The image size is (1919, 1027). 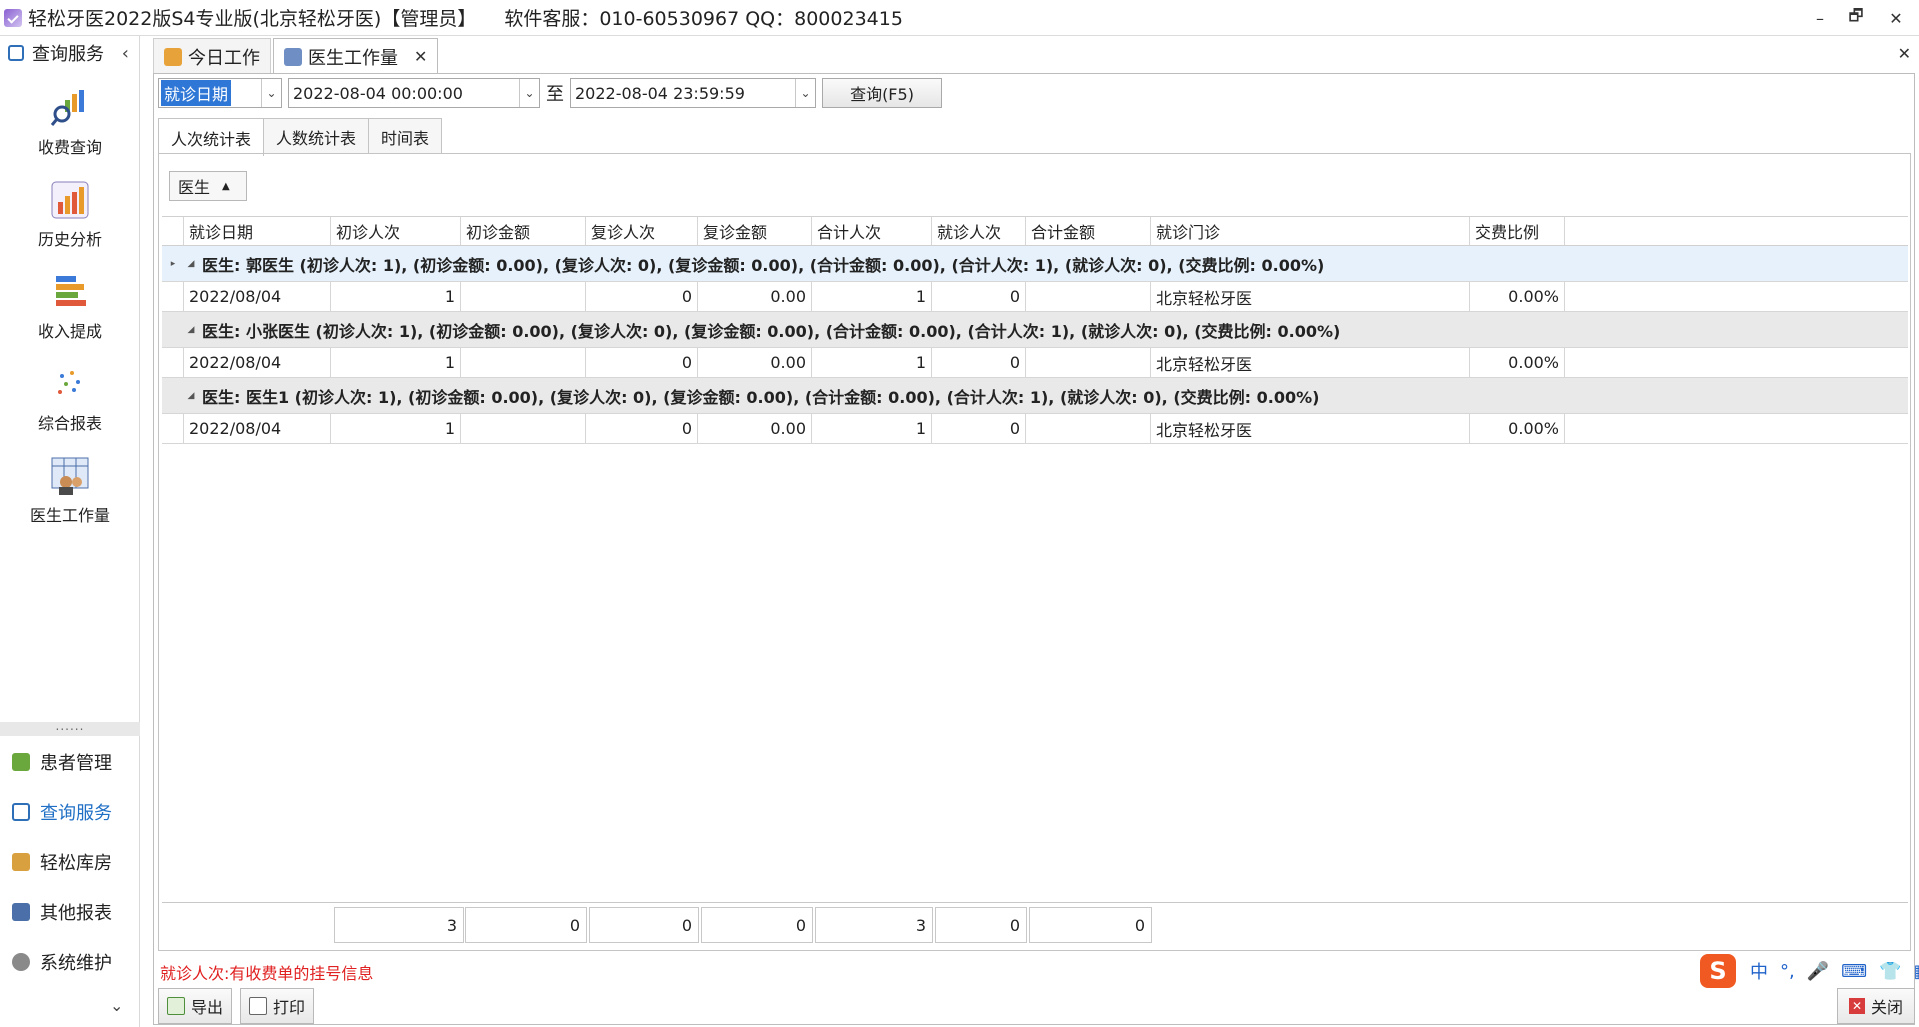 I want to click on col-return-visits: 复诊人次, so click(x=642, y=231).